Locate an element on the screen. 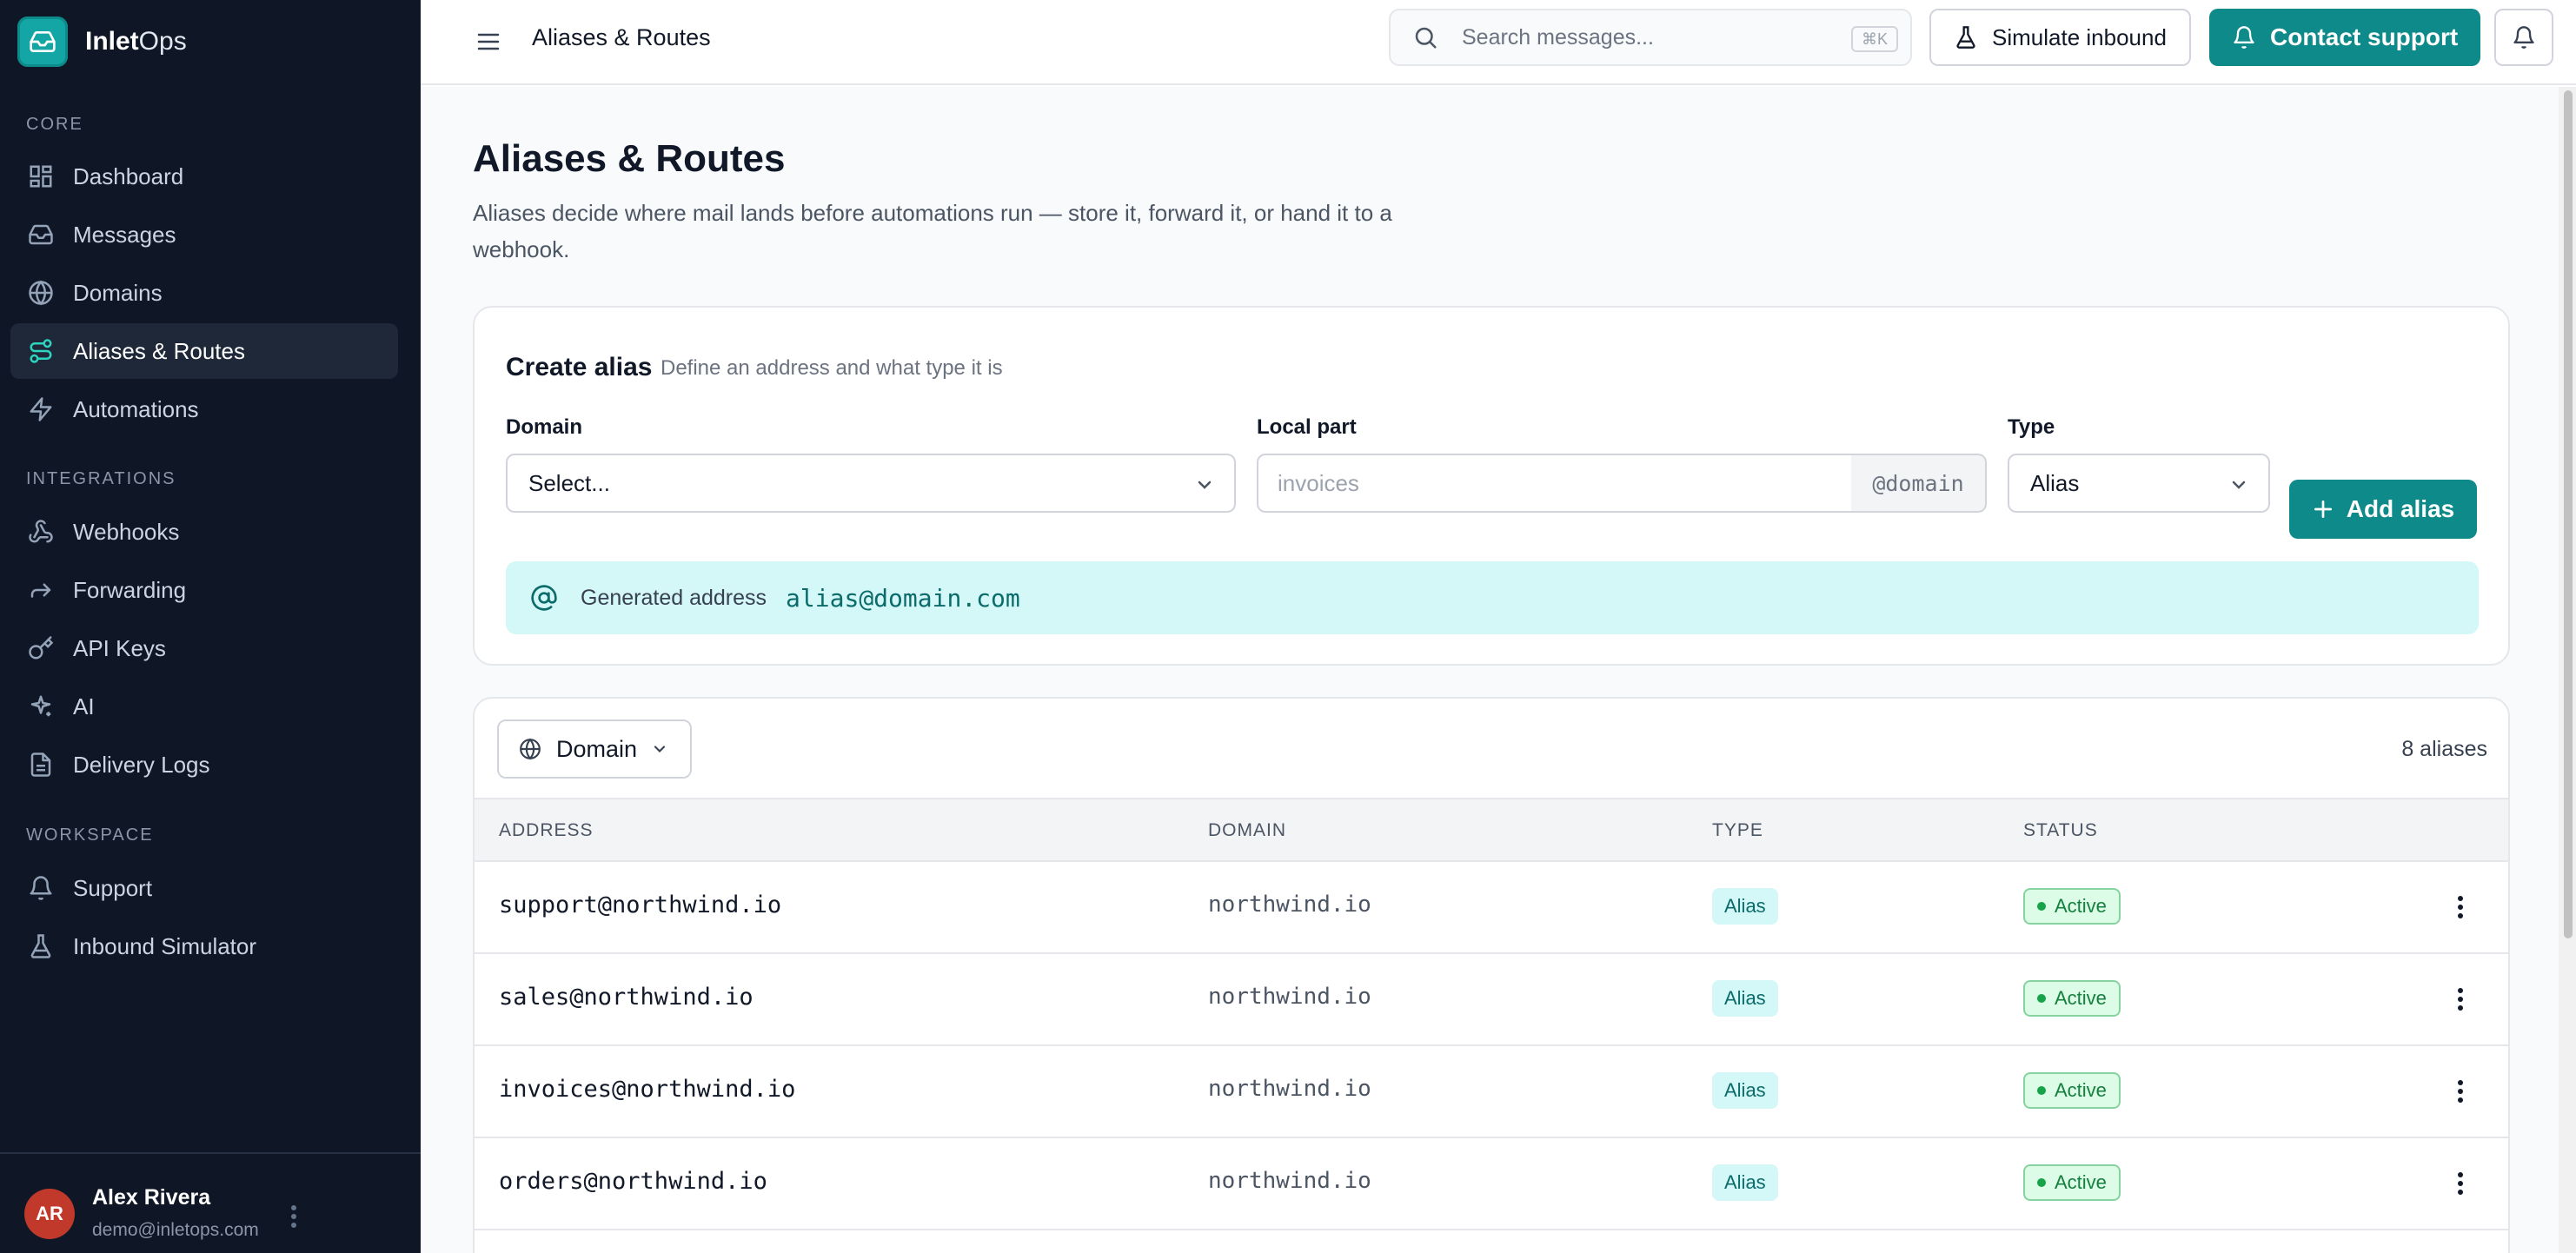 The image size is (2576, 1253). alias-address: invoices@northwind.io is located at coordinates (647, 1089).